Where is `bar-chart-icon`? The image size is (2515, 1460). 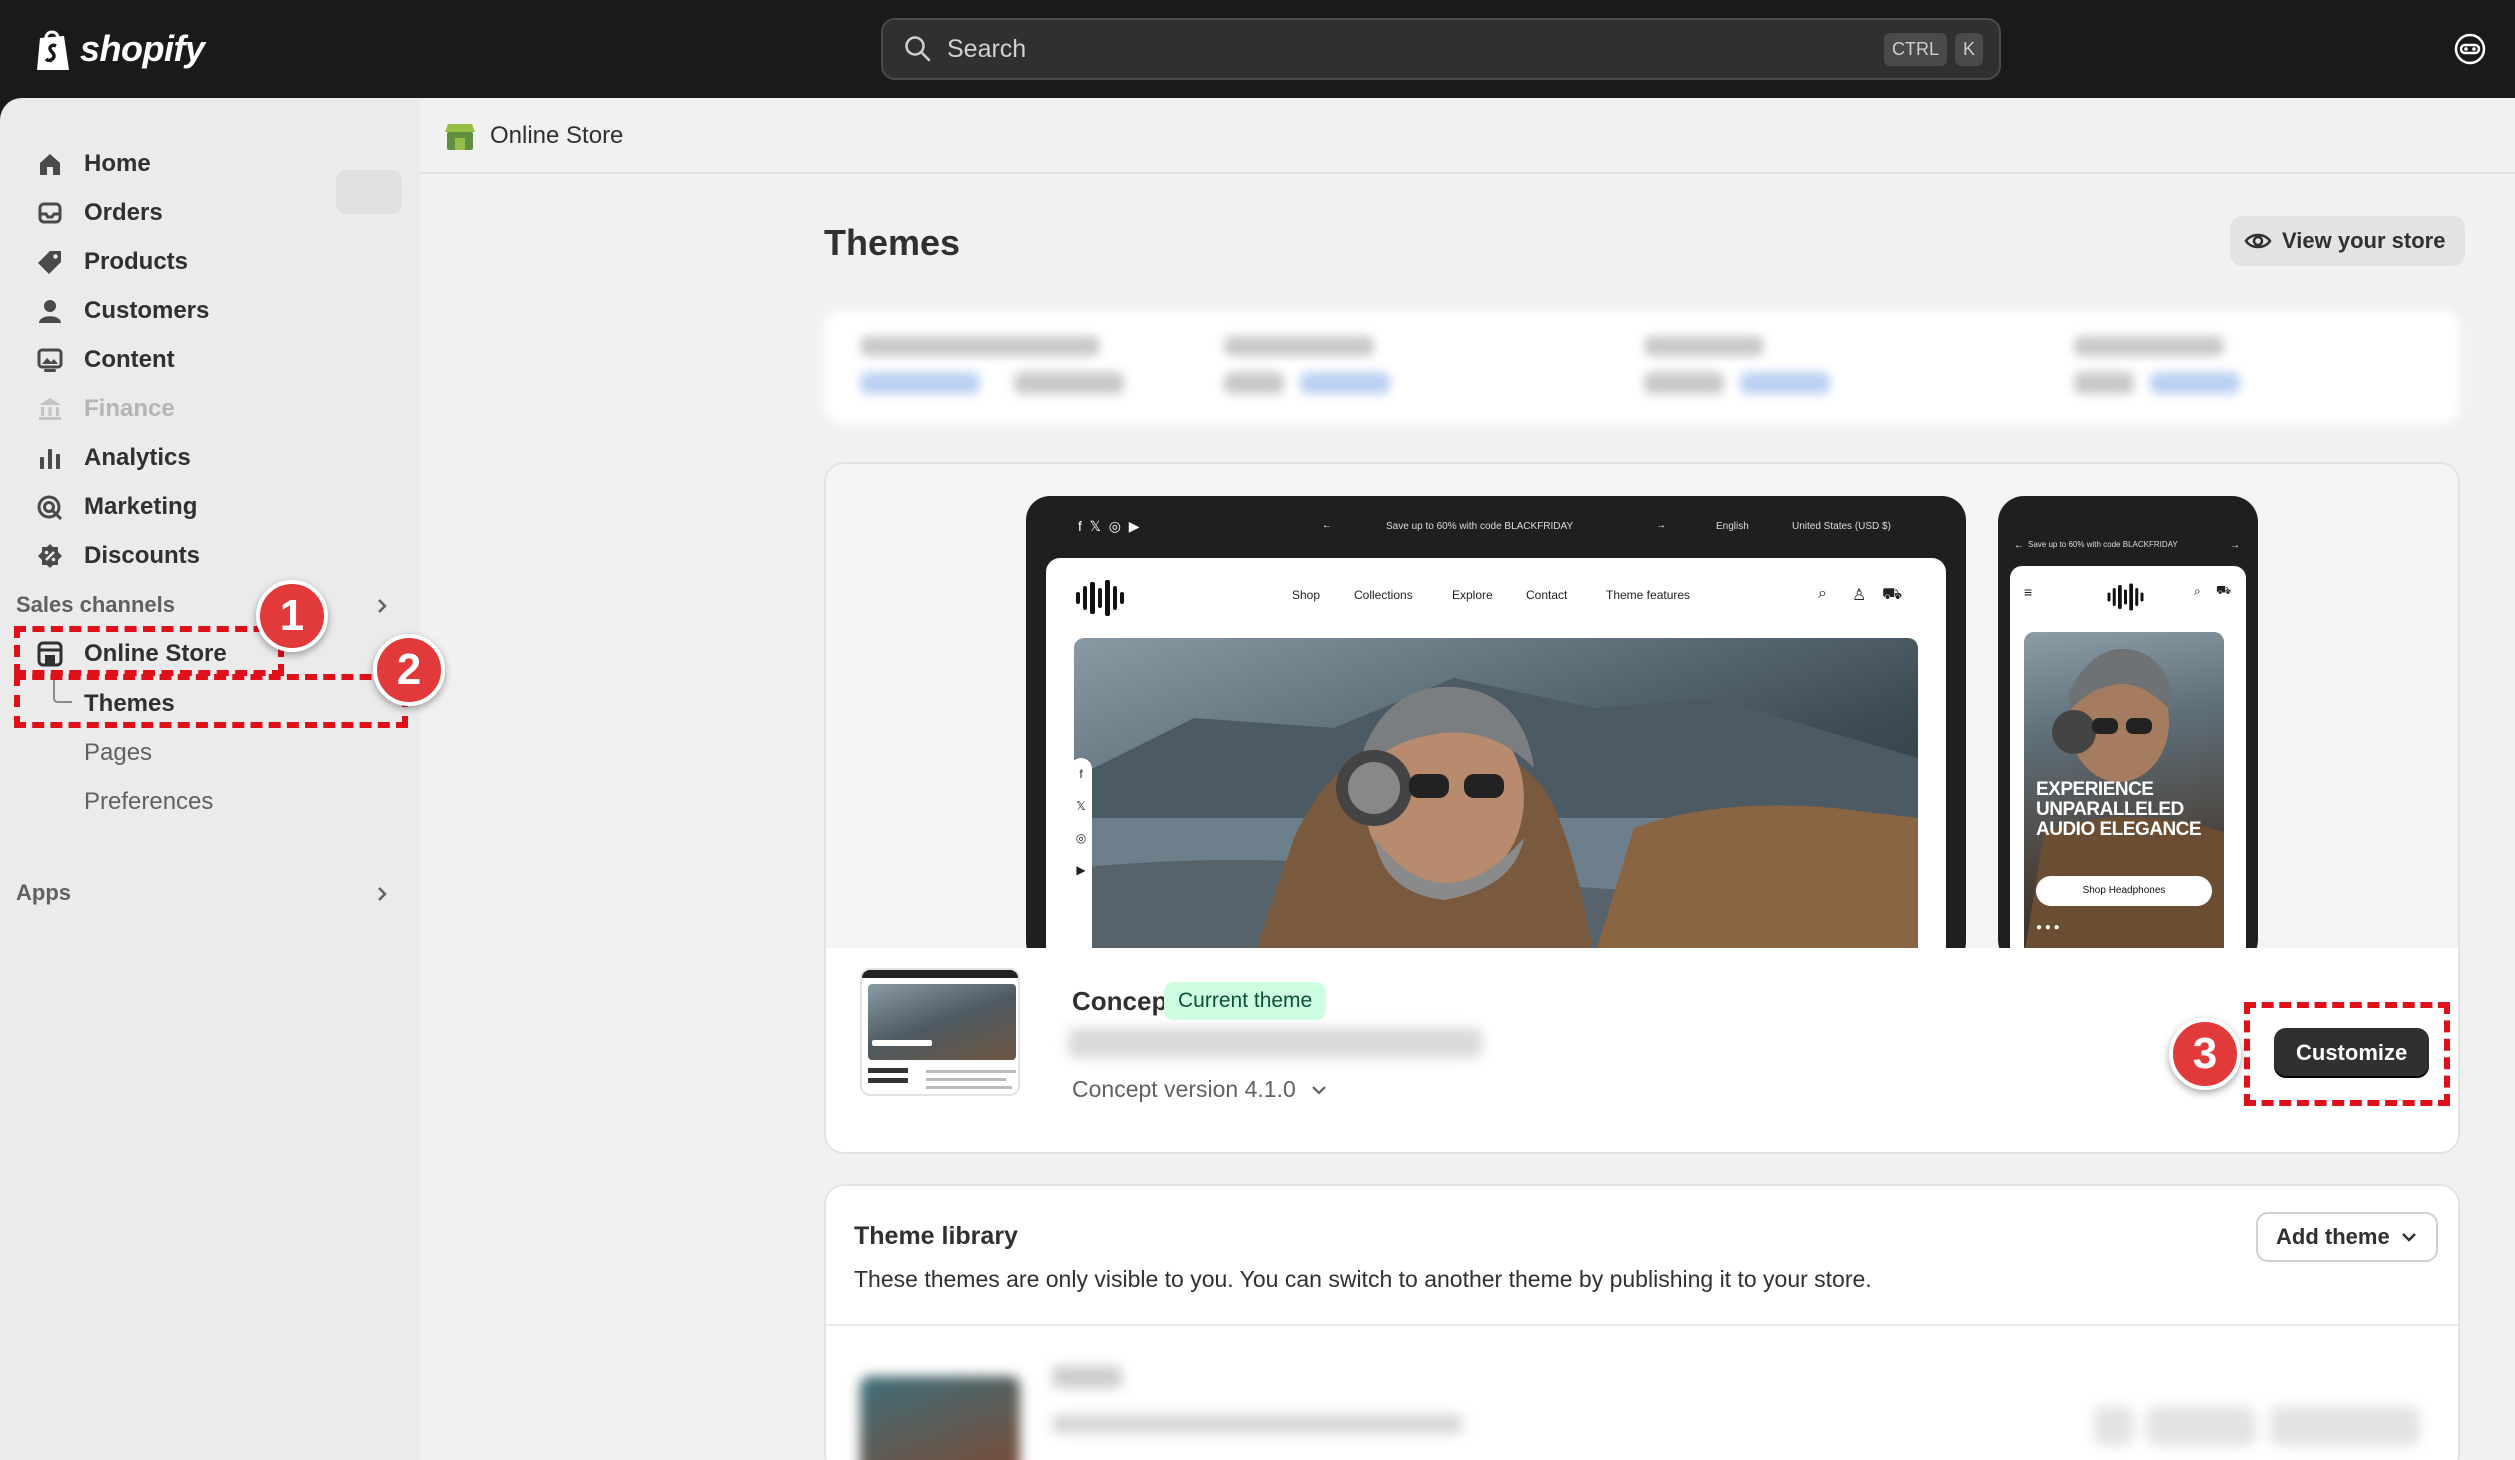
bar-chart-icon is located at coordinates (50, 458).